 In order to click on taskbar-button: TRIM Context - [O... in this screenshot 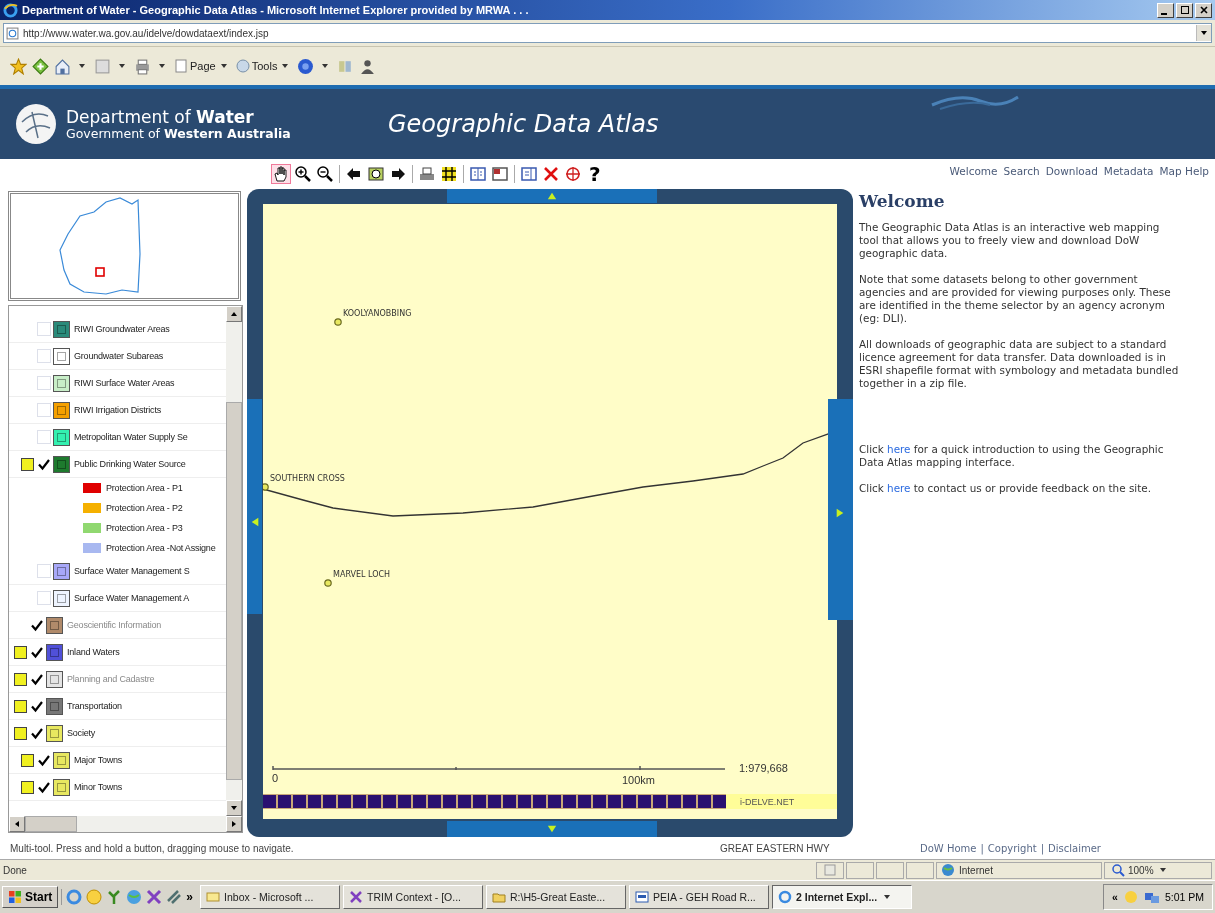, I will do `click(413, 897)`.